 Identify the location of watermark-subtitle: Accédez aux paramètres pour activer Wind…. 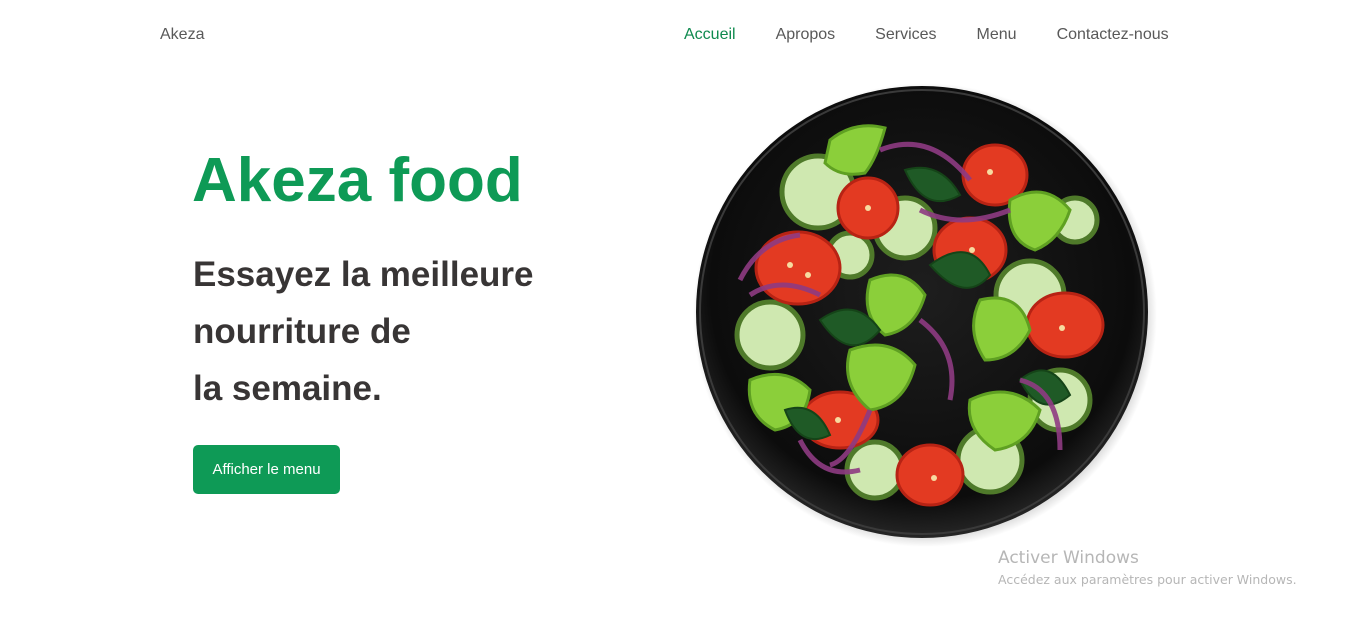
(1147, 579).